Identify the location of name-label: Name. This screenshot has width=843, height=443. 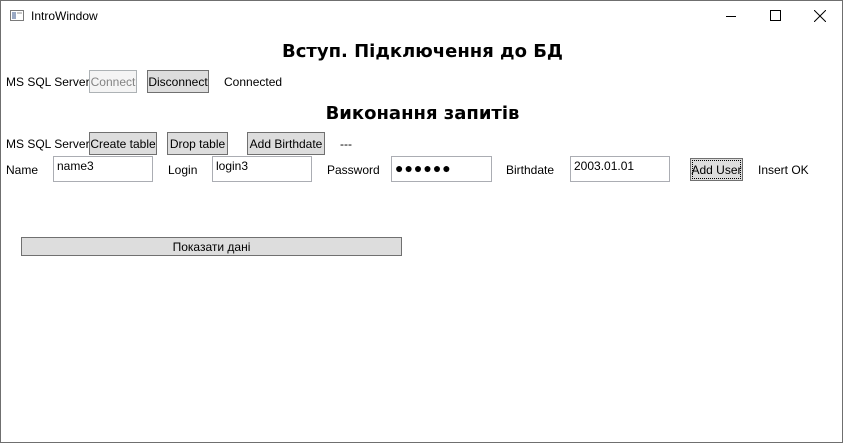
(22, 170).